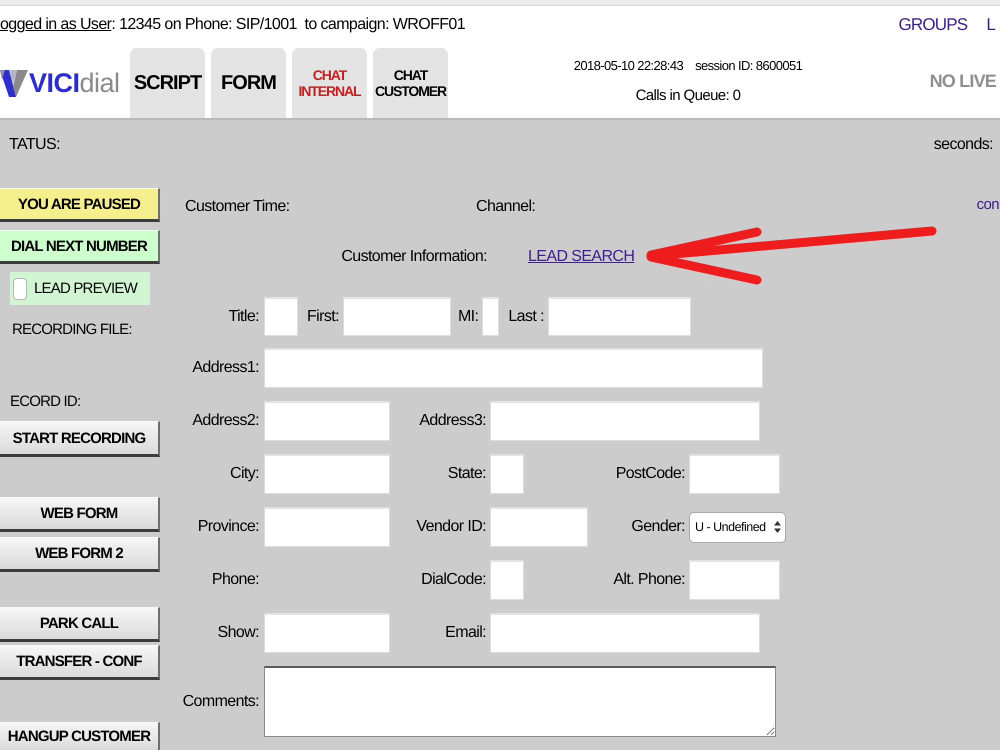 This screenshot has width=1000, height=750. I want to click on field-label: State:, so click(467, 474).